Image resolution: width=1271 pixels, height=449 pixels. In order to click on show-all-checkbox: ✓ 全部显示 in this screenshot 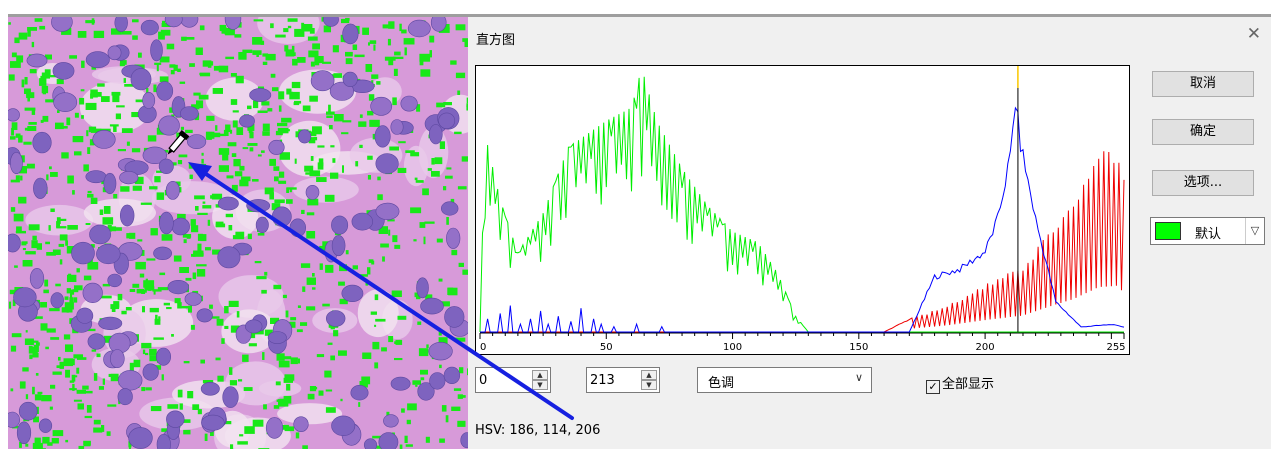, I will do `click(960, 383)`.